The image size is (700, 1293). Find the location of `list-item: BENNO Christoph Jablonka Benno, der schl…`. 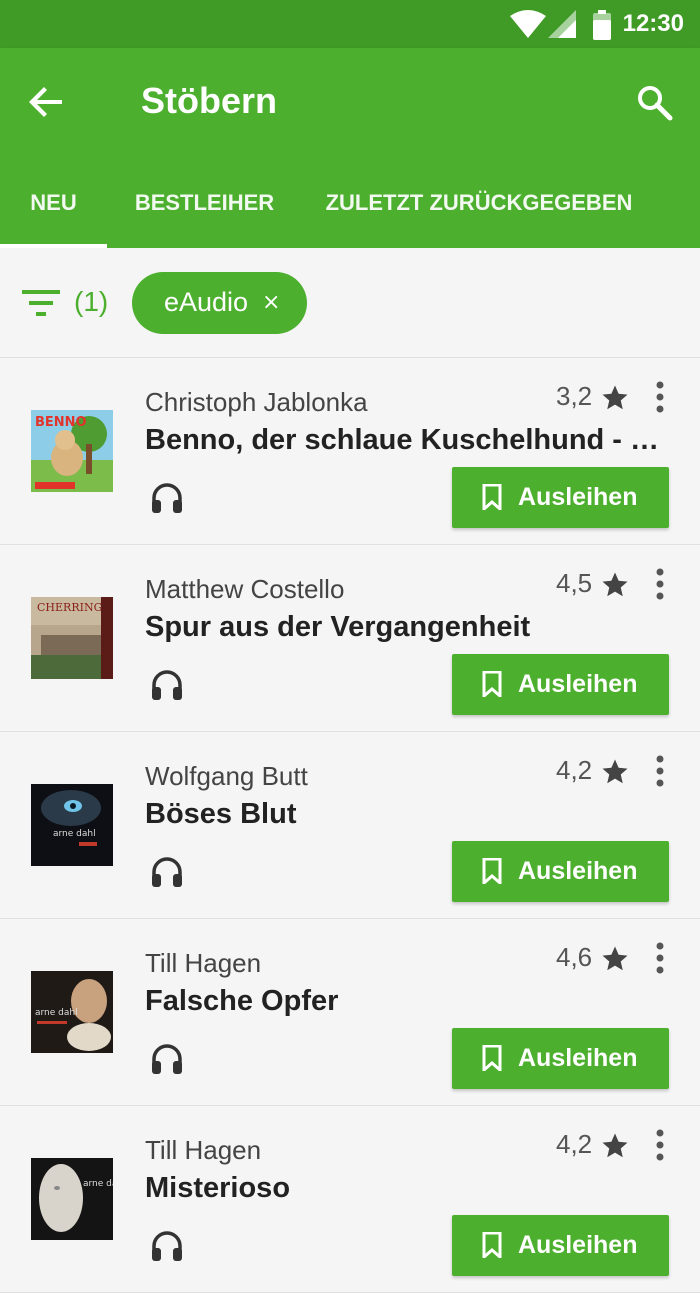

list-item: BENNO Christoph Jablonka Benno, der schl… is located at coordinates (350, 451).